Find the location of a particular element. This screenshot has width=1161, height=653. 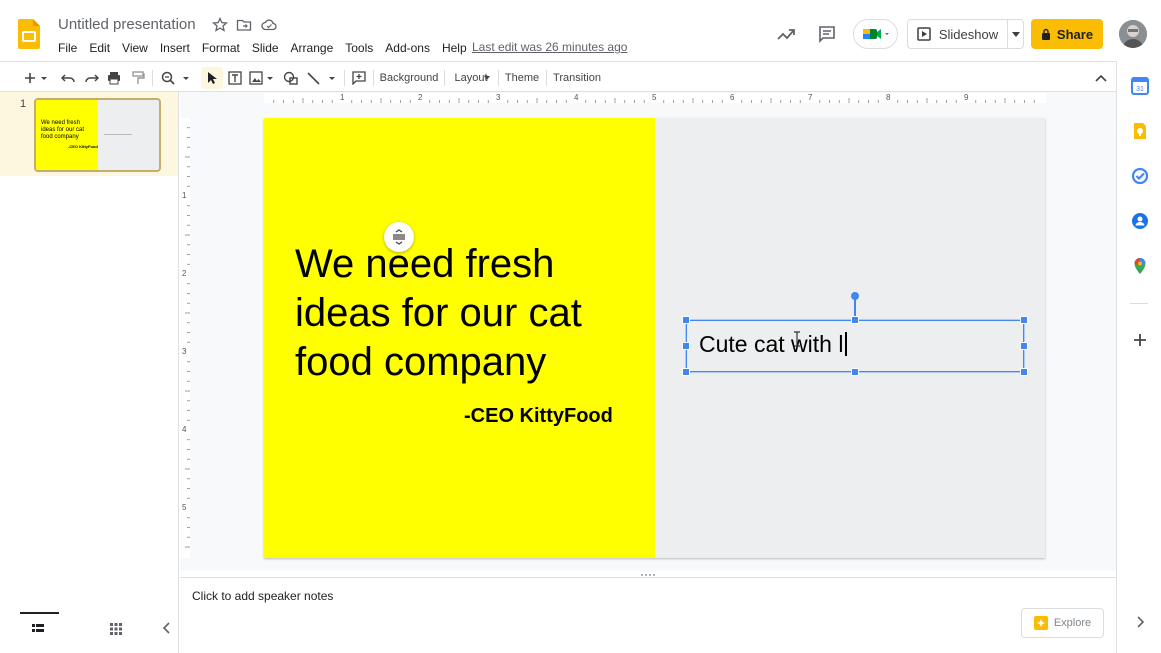

user-photo-icon is located at coordinates (1133, 34).